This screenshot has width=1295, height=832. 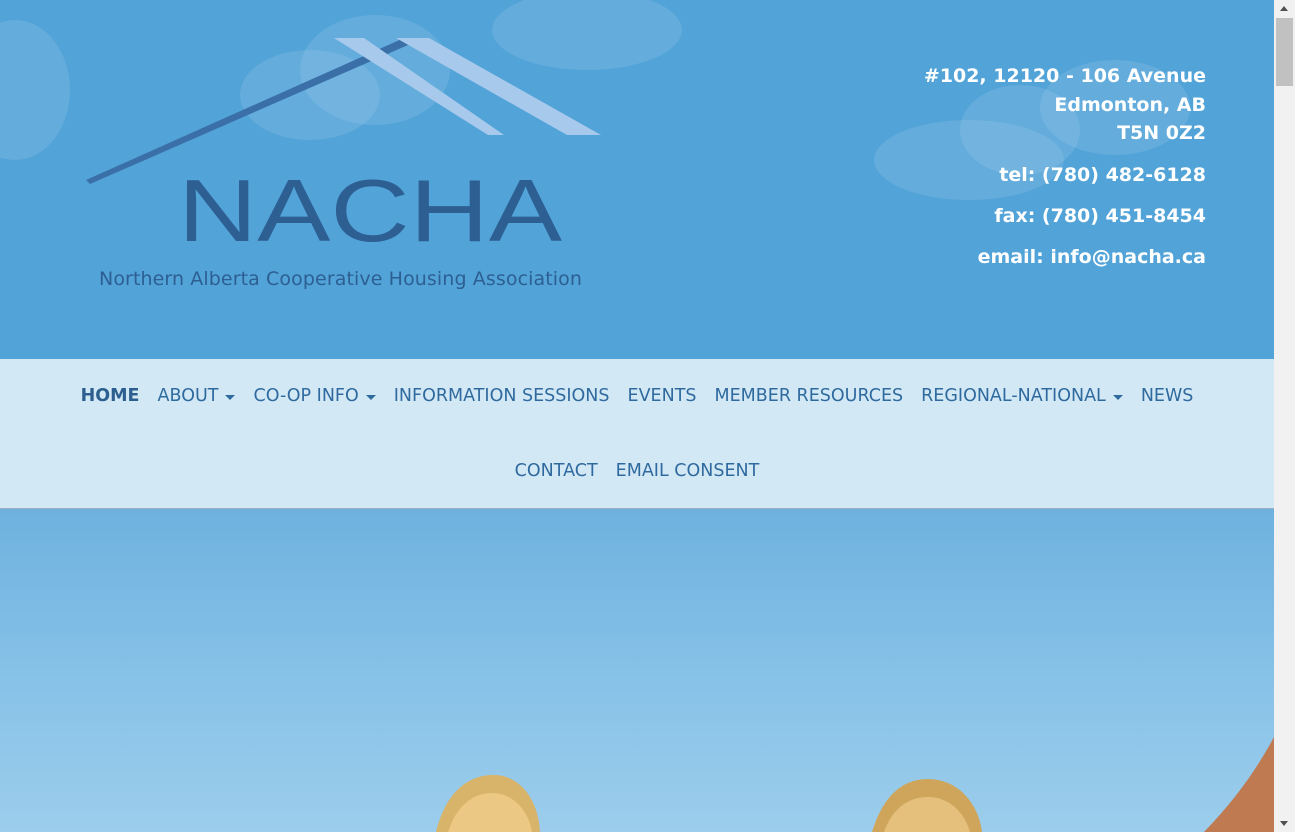 What do you see at coordinates (188, 396) in the screenshot?
I see `nav-label: ABOUT` at bounding box center [188, 396].